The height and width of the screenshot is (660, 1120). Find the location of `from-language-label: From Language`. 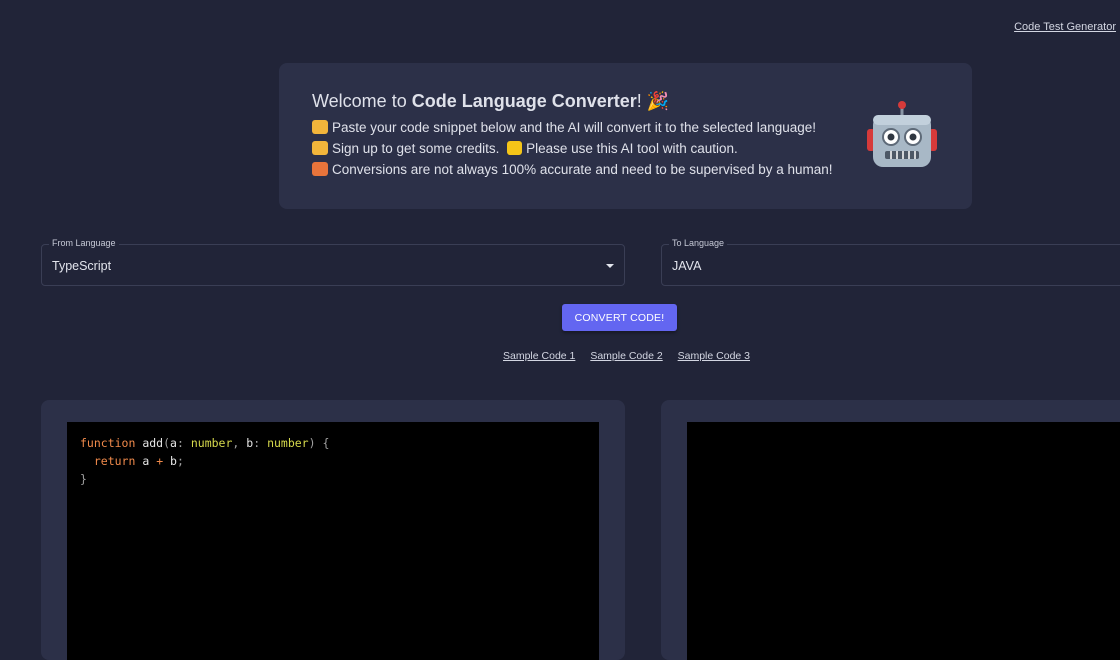

from-language-label: From Language is located at coordinates (84, 243).